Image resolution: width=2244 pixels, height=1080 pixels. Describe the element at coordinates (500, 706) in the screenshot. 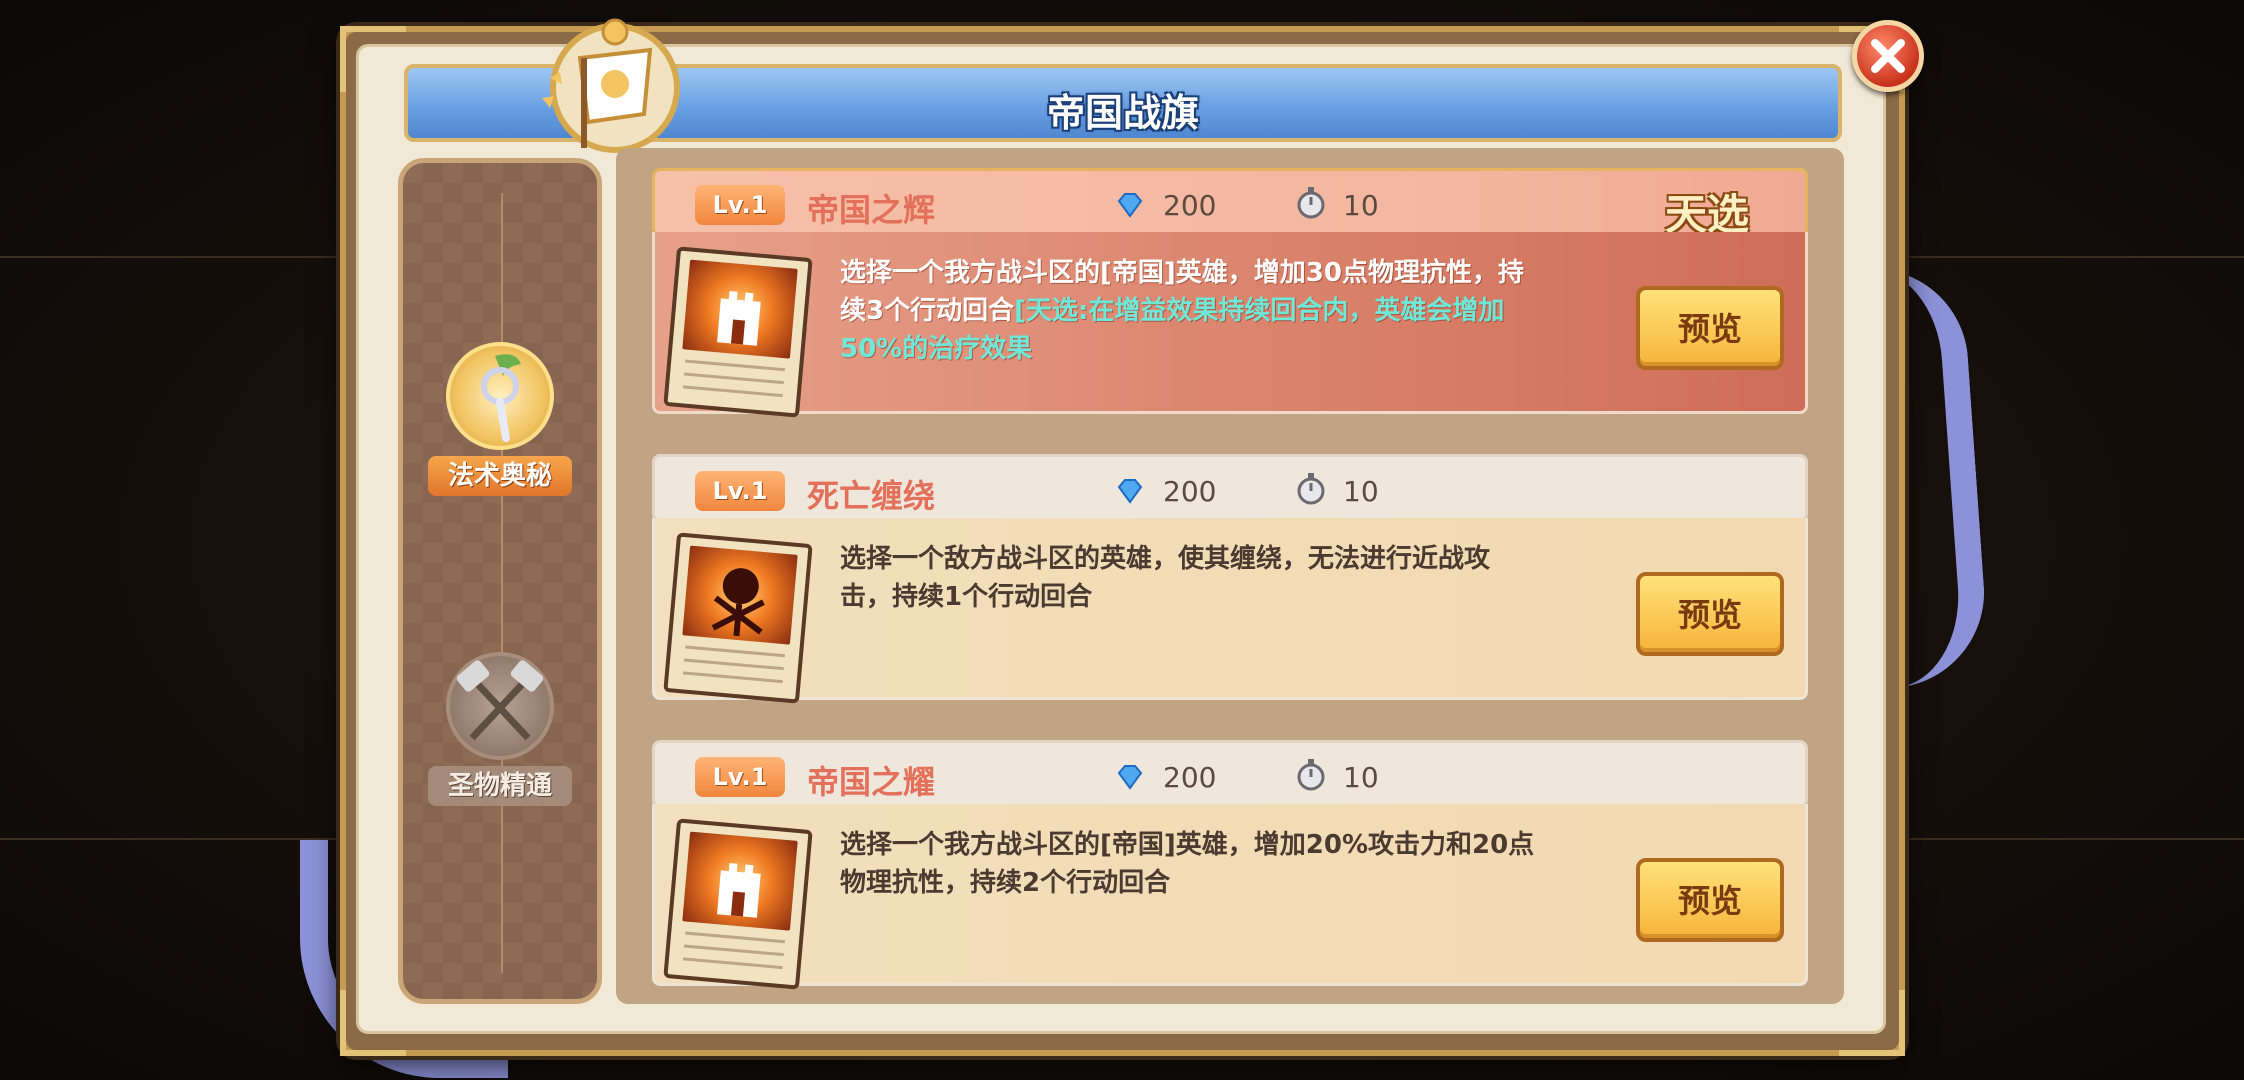

I see `crossed-hammers-icon` at that location.